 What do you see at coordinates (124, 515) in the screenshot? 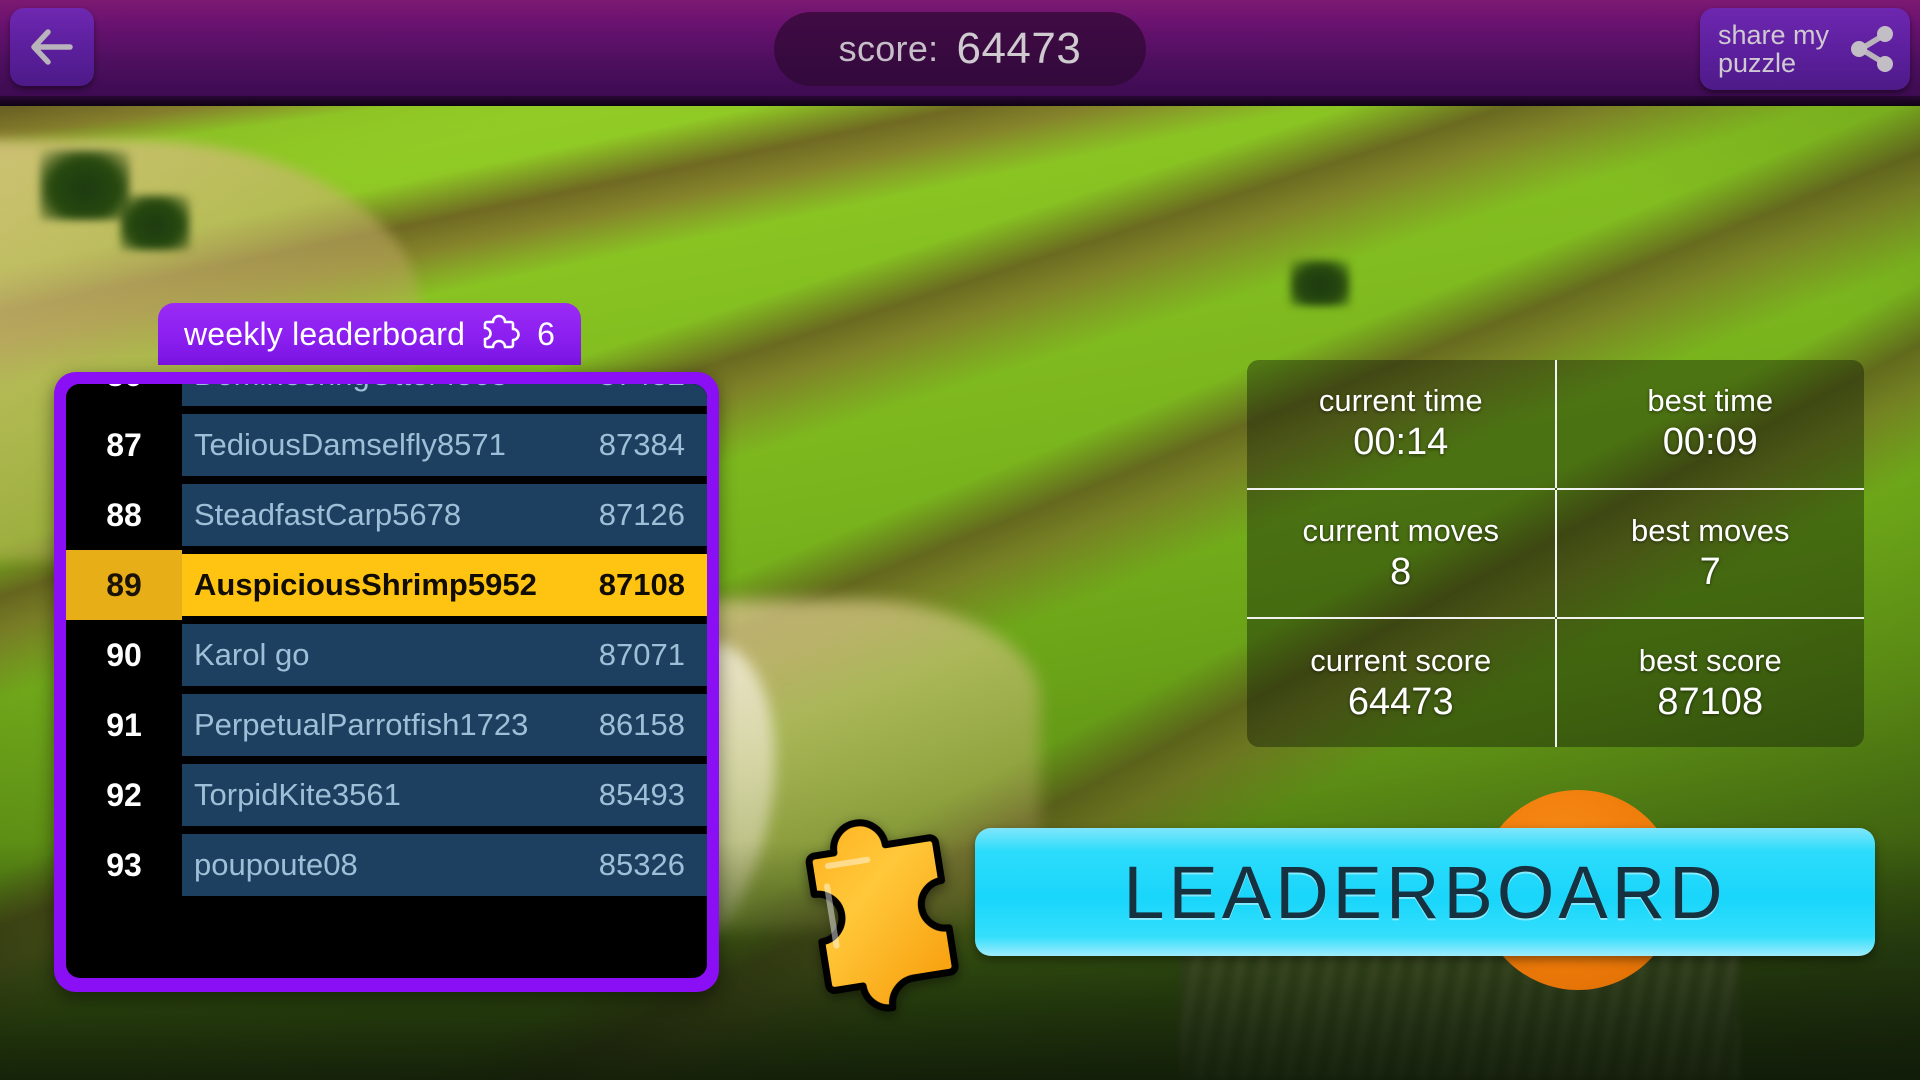
I see `leaderboard-rank: 88` at bounding box center [124, 515].